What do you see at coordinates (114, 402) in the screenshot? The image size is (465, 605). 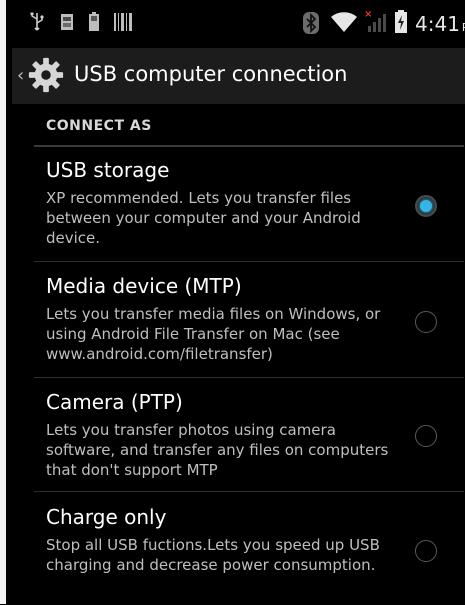 I see `option-title: Camera (PTP)` at bounding box center [114, 402].